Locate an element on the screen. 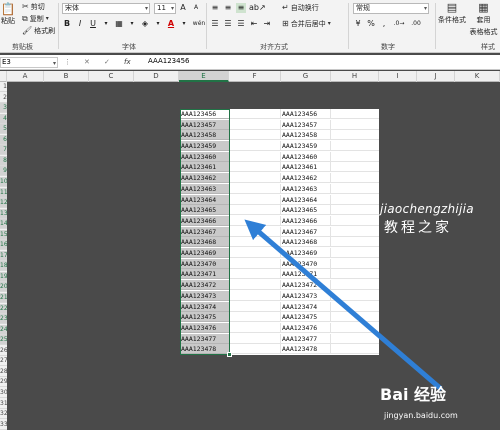 This screenshot has width=500, height=430. cell-e: AAA123475 is located at coordinates (204, 317).